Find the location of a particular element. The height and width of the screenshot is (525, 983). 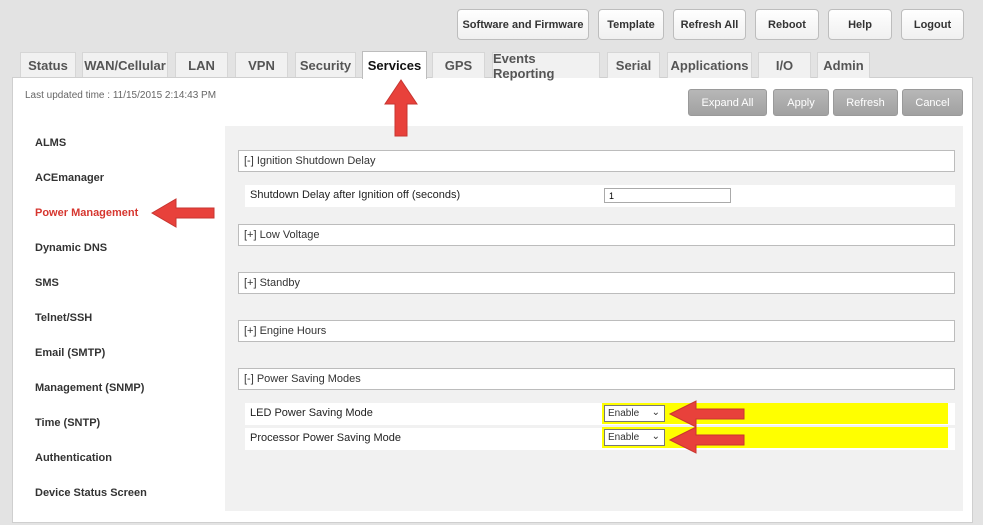

sidebar-item-management-snmp: Management (SNMP) is located at coordinates (89, 388).